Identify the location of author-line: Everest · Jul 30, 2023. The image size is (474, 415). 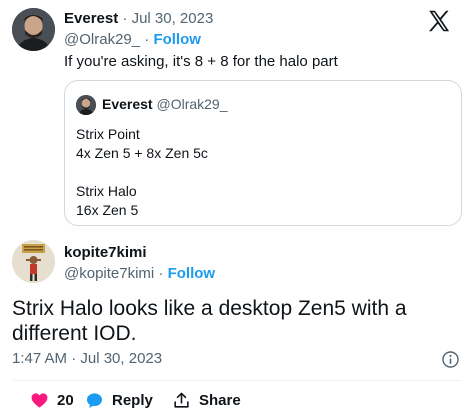
(138, 18).